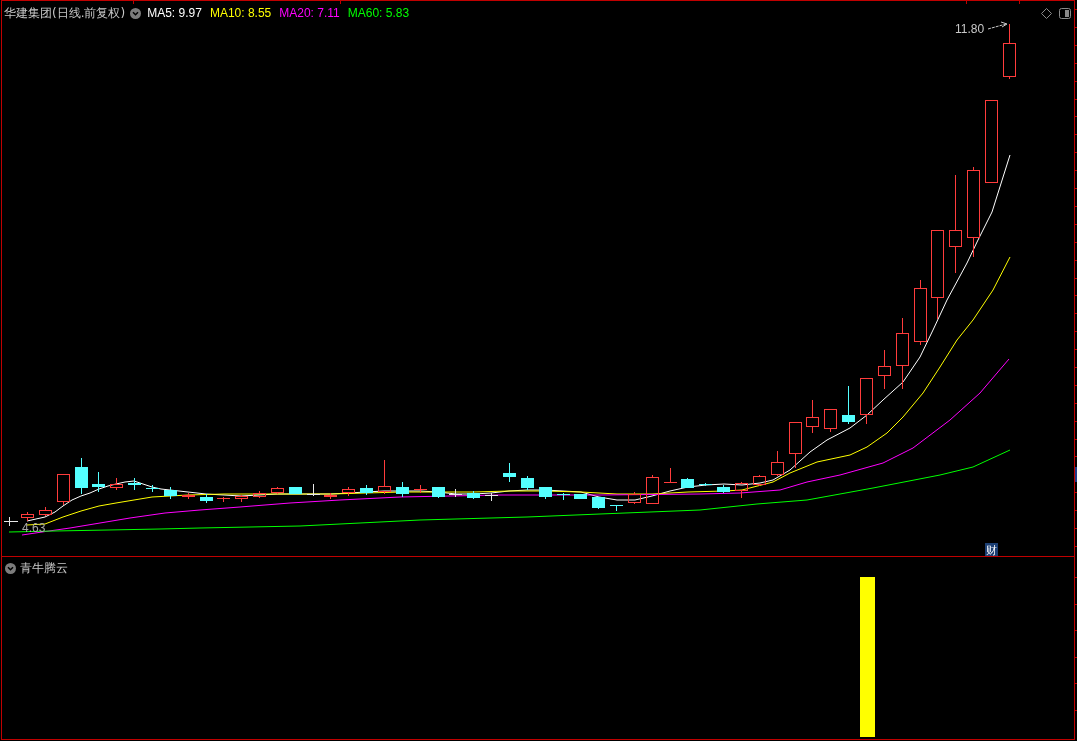  I want to click on leader-arrow, so click(997, 25).